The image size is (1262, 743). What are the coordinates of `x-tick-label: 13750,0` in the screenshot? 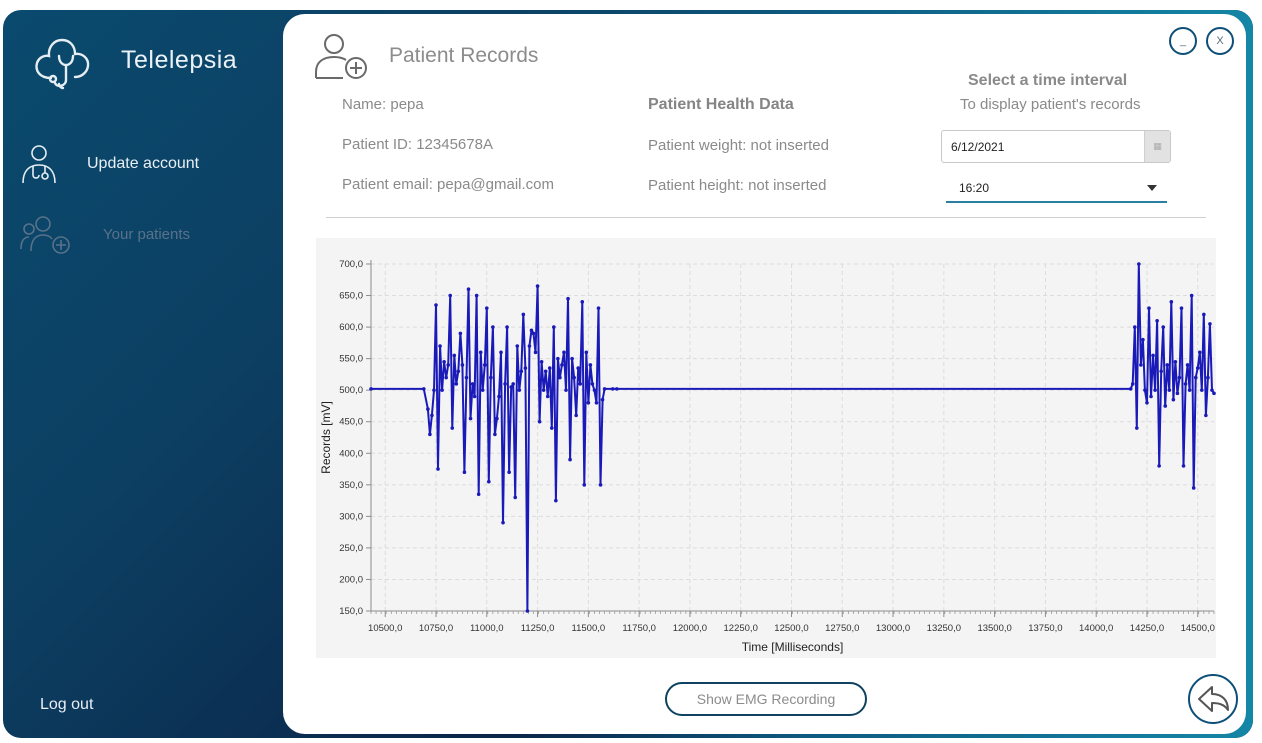 It's located at (1045, 628).